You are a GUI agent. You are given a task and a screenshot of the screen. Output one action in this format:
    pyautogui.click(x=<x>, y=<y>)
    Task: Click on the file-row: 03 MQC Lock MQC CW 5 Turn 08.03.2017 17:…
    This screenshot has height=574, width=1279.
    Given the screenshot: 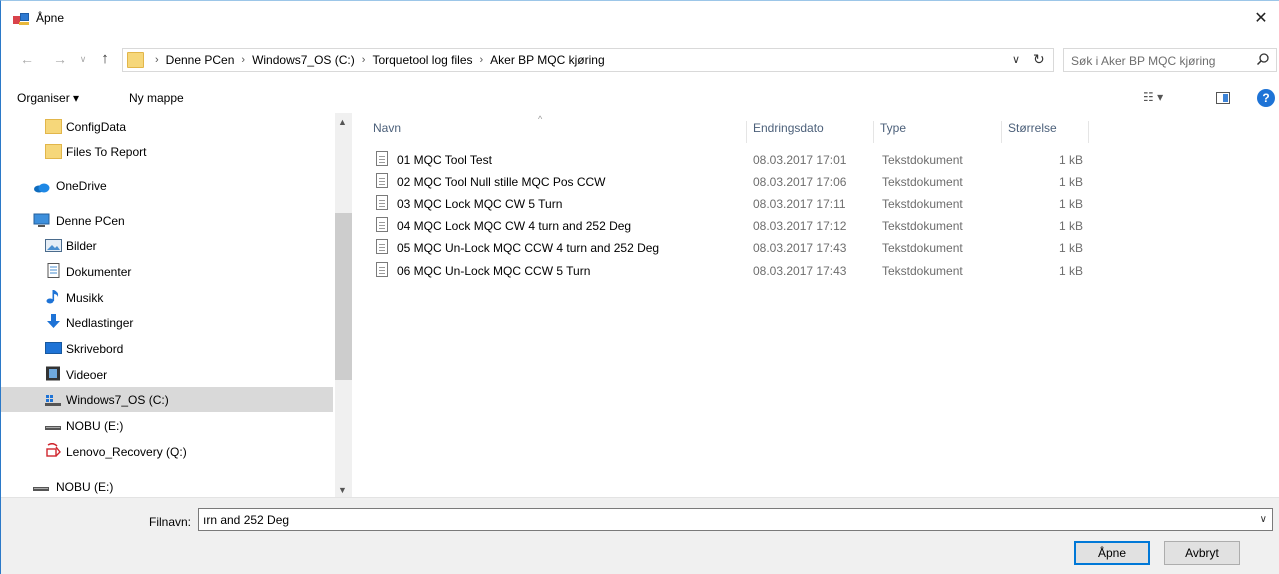 What is the action you would take?
    pyautogui.click(x=816, y=203)
    